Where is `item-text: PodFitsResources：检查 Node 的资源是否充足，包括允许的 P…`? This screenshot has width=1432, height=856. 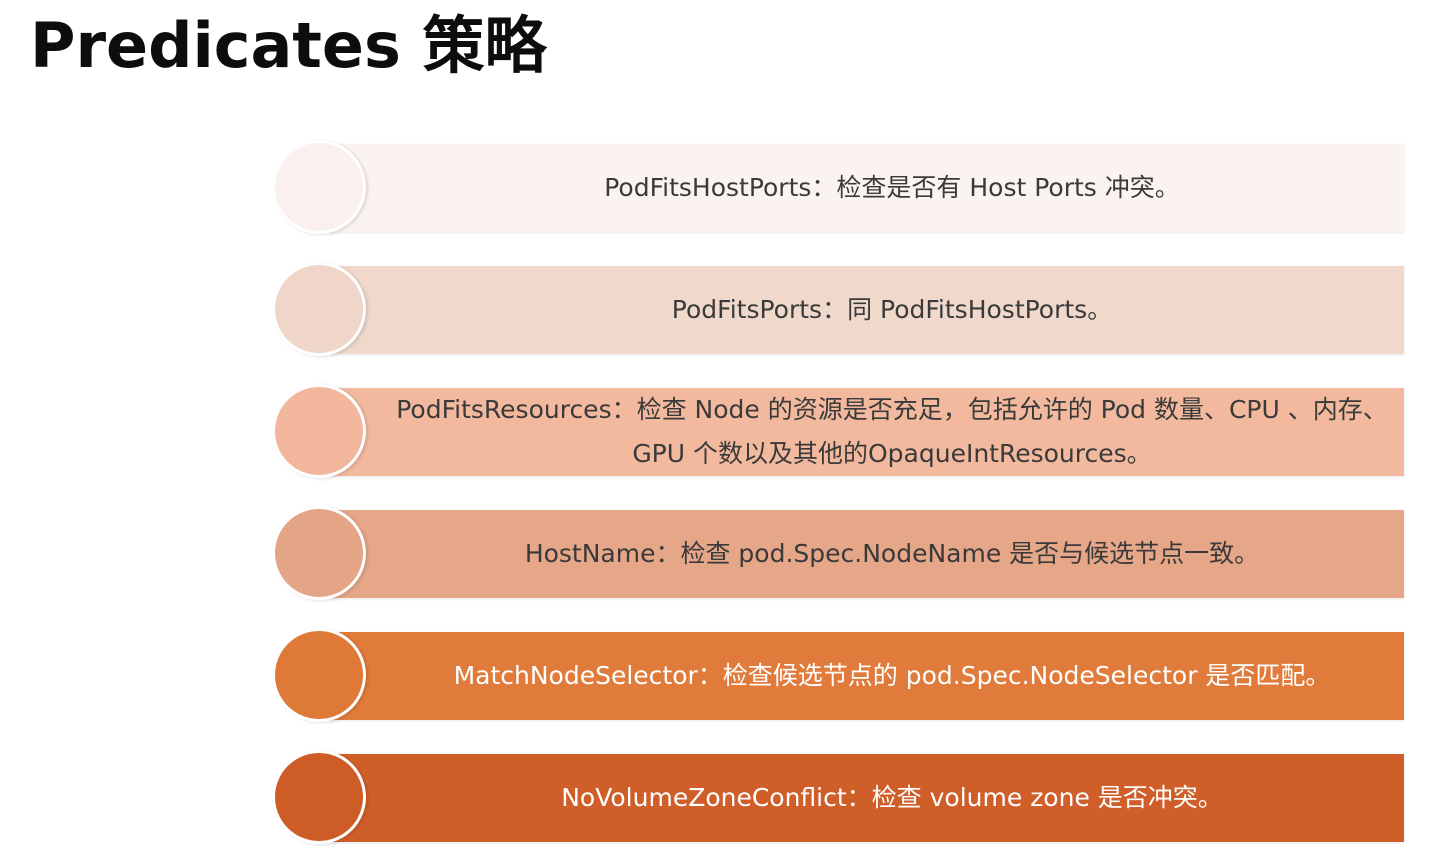
item-text: PodFitsResources：检查 Node 的资源是否充足，包括允许的 P… is located at coordinates (892, 431).